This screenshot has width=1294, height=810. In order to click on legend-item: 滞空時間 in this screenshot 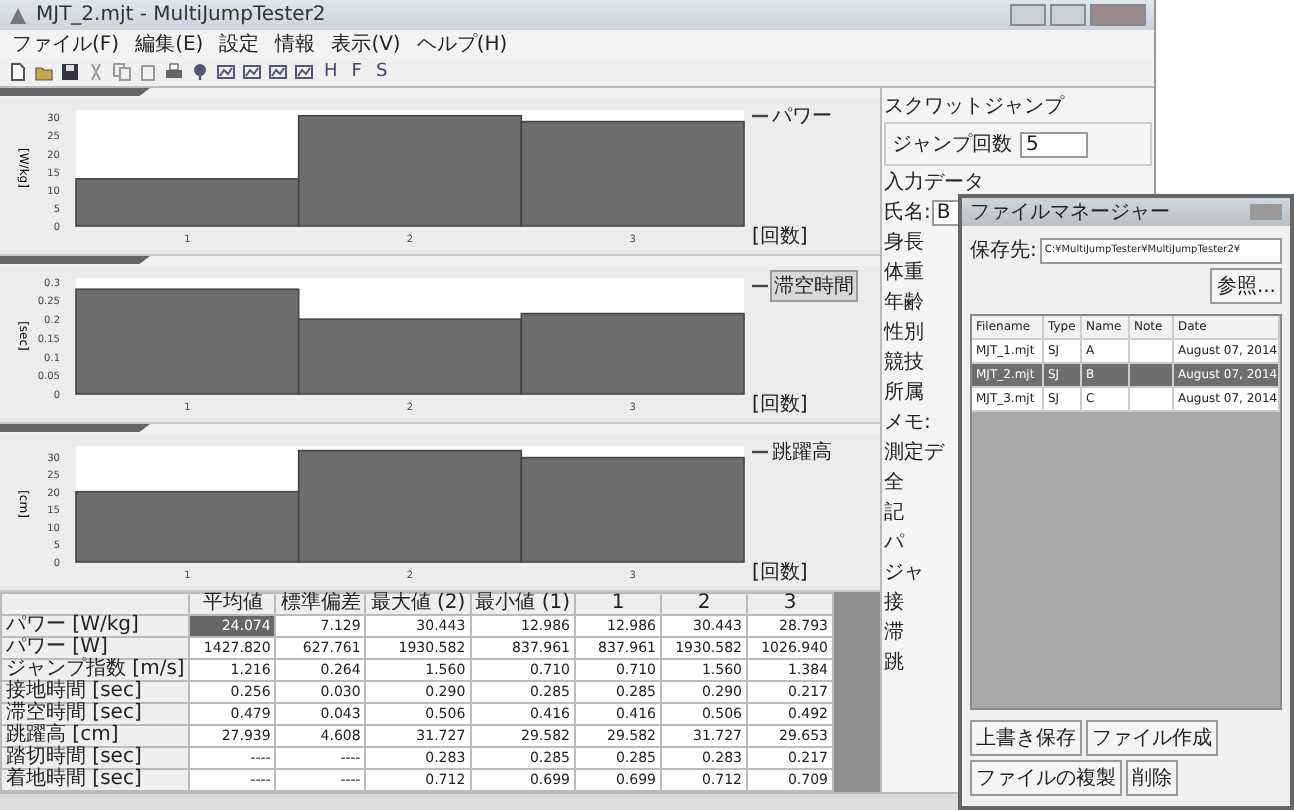, I will do `click(814, 286)`.